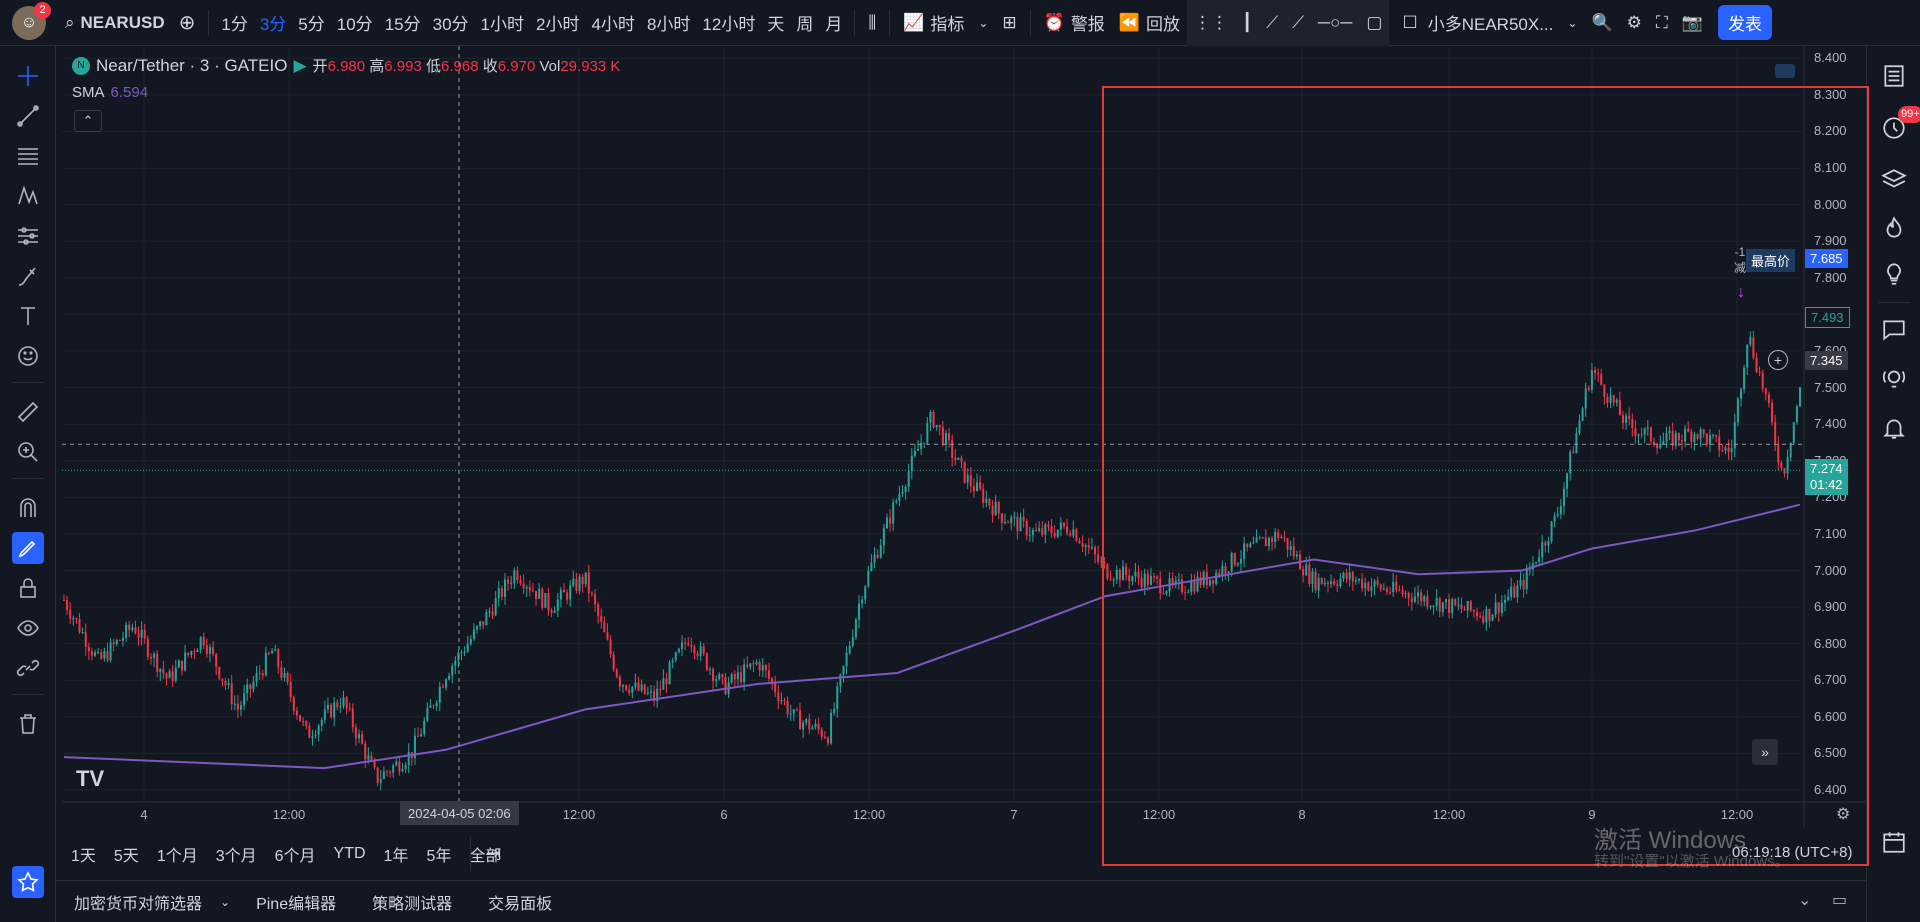 Image resolution: width=1920 pixels, height=922 pixels. What do you see at coordinates (28, 196) in the screenshot?
I see `pattern-tool` at bounding box center [28, 196].